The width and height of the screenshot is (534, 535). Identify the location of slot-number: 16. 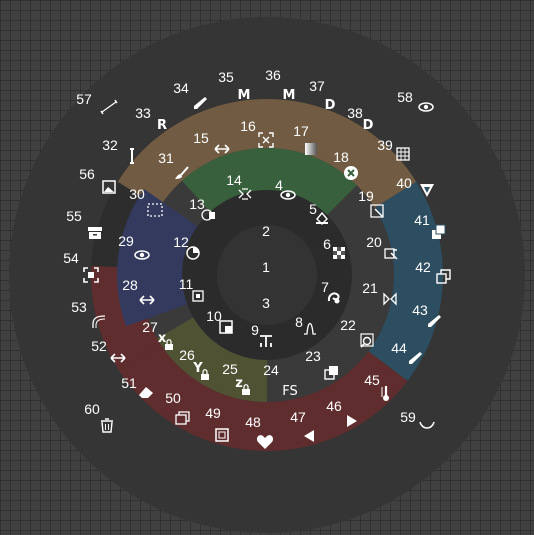
(248, 126).